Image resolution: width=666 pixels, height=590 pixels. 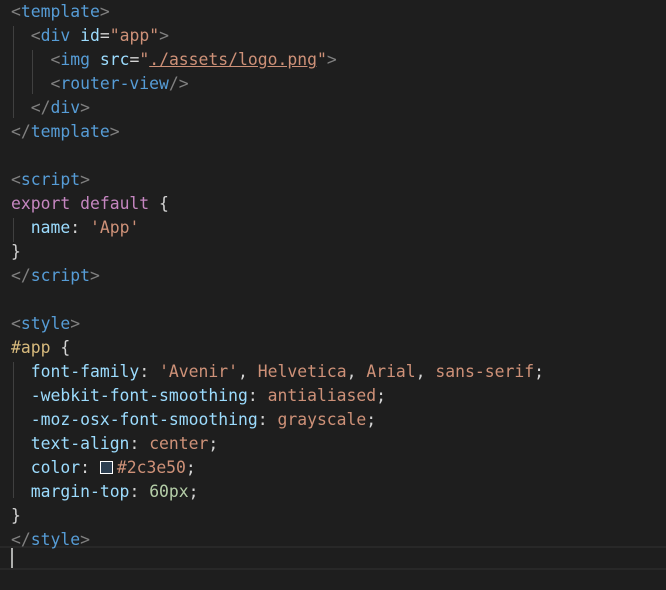 I want to click on code-line: <script>, so click(x=333, y=180).